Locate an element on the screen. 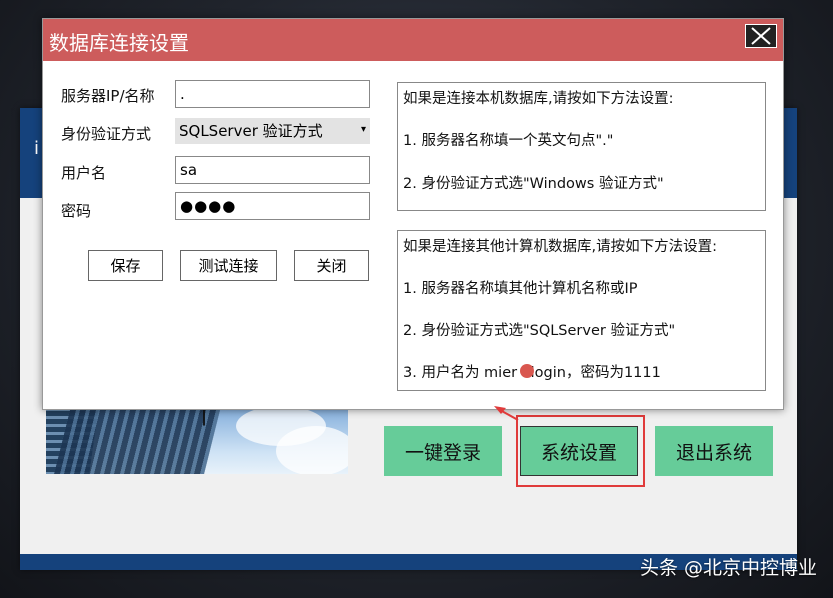  close-button: 关闭 is located at coordinates (331, 265).